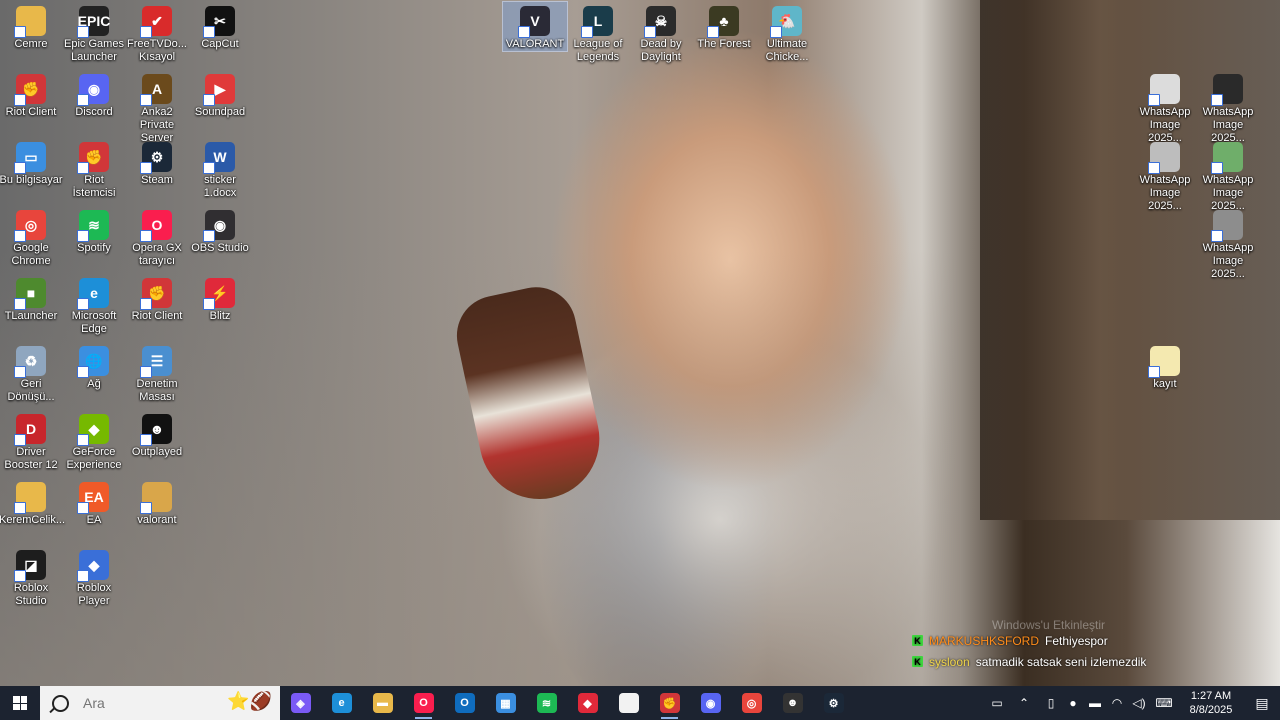 This screenshot has width=1280, height=720. What do you see at coordinates (157, 373) in the screenshot?
I see `desktop-icon: ☰ Denetim Masası` at bounding box center [157, 373].